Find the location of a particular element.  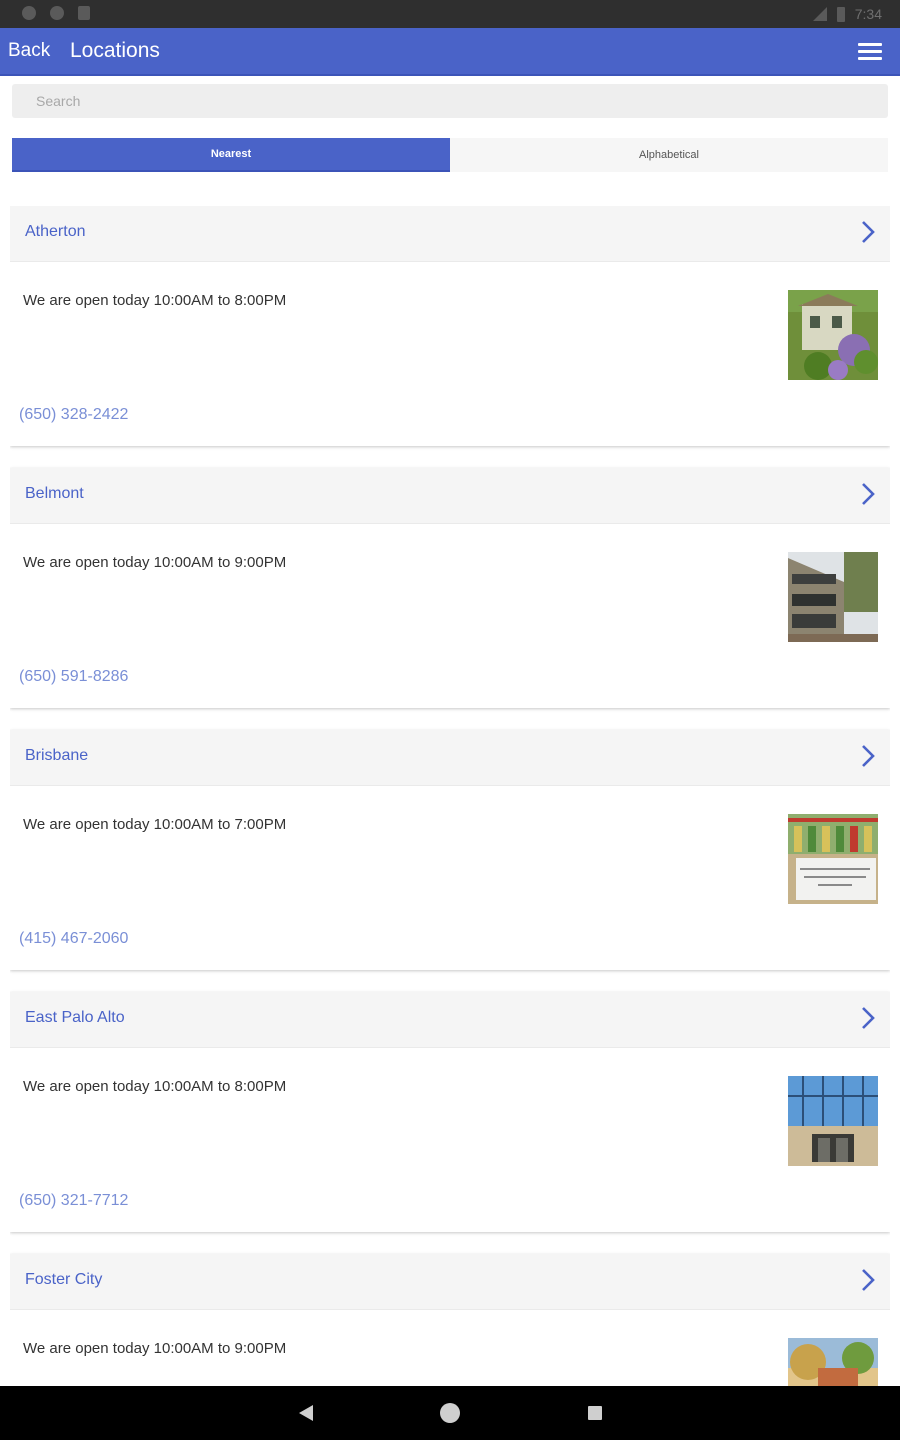

location-name: Belmont is located at coordinates (54, 493).